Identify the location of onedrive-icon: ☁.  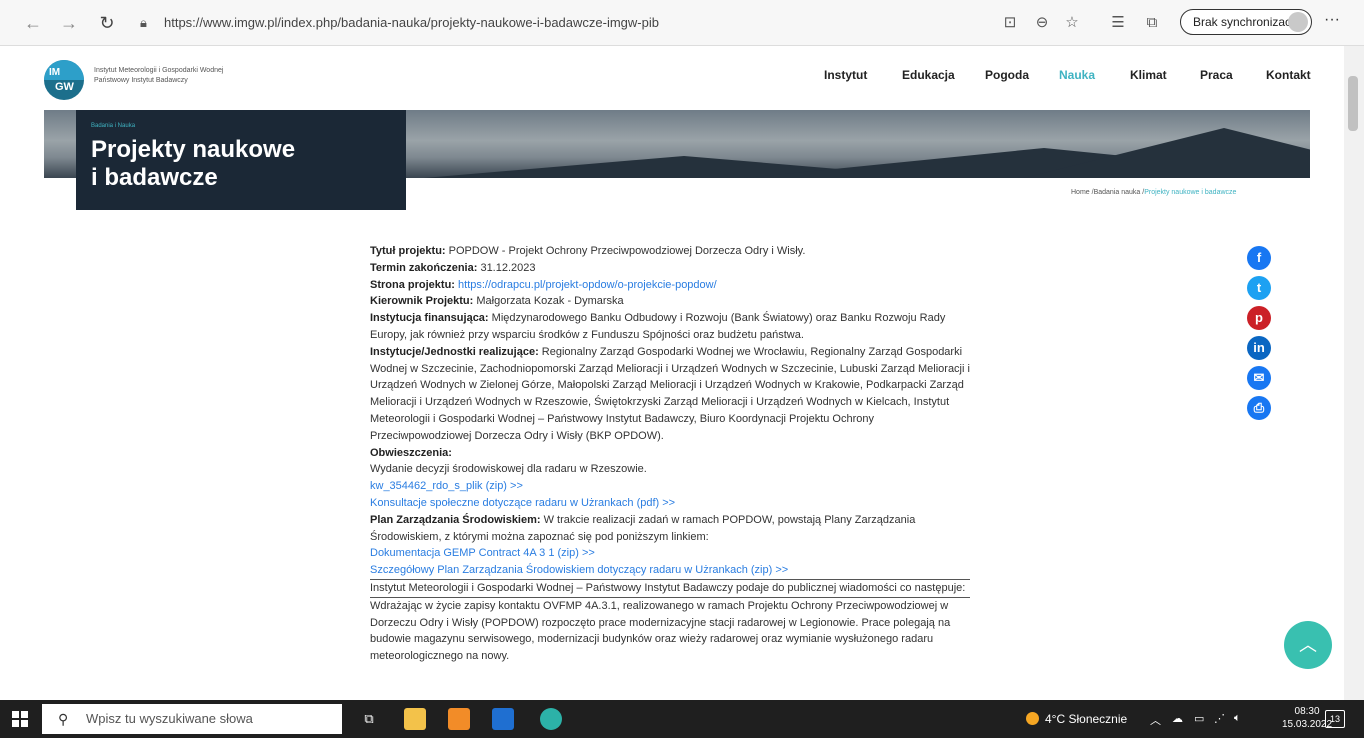
(1177, 718).